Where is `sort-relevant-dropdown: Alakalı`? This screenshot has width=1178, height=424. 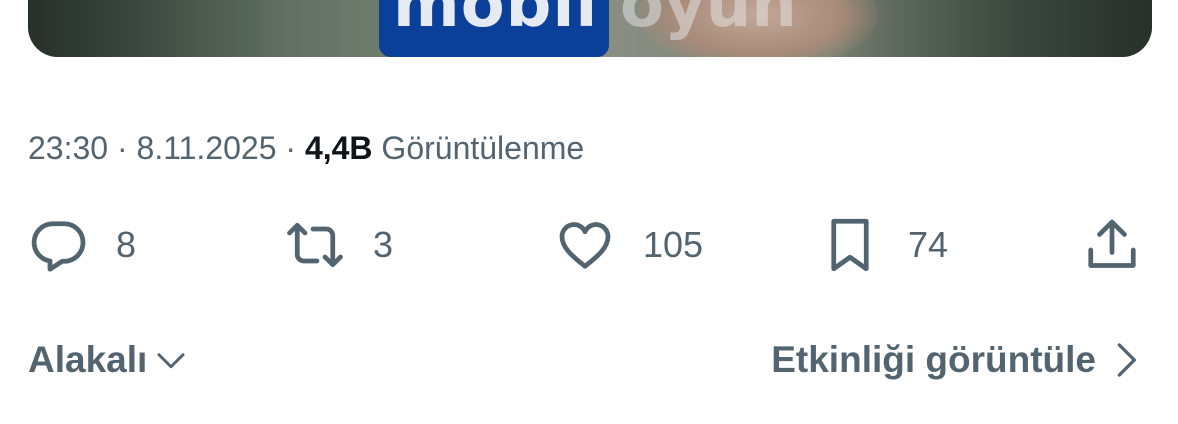
sort-relevant-dropdown: Alakalı is located at coordinates (108, 360).